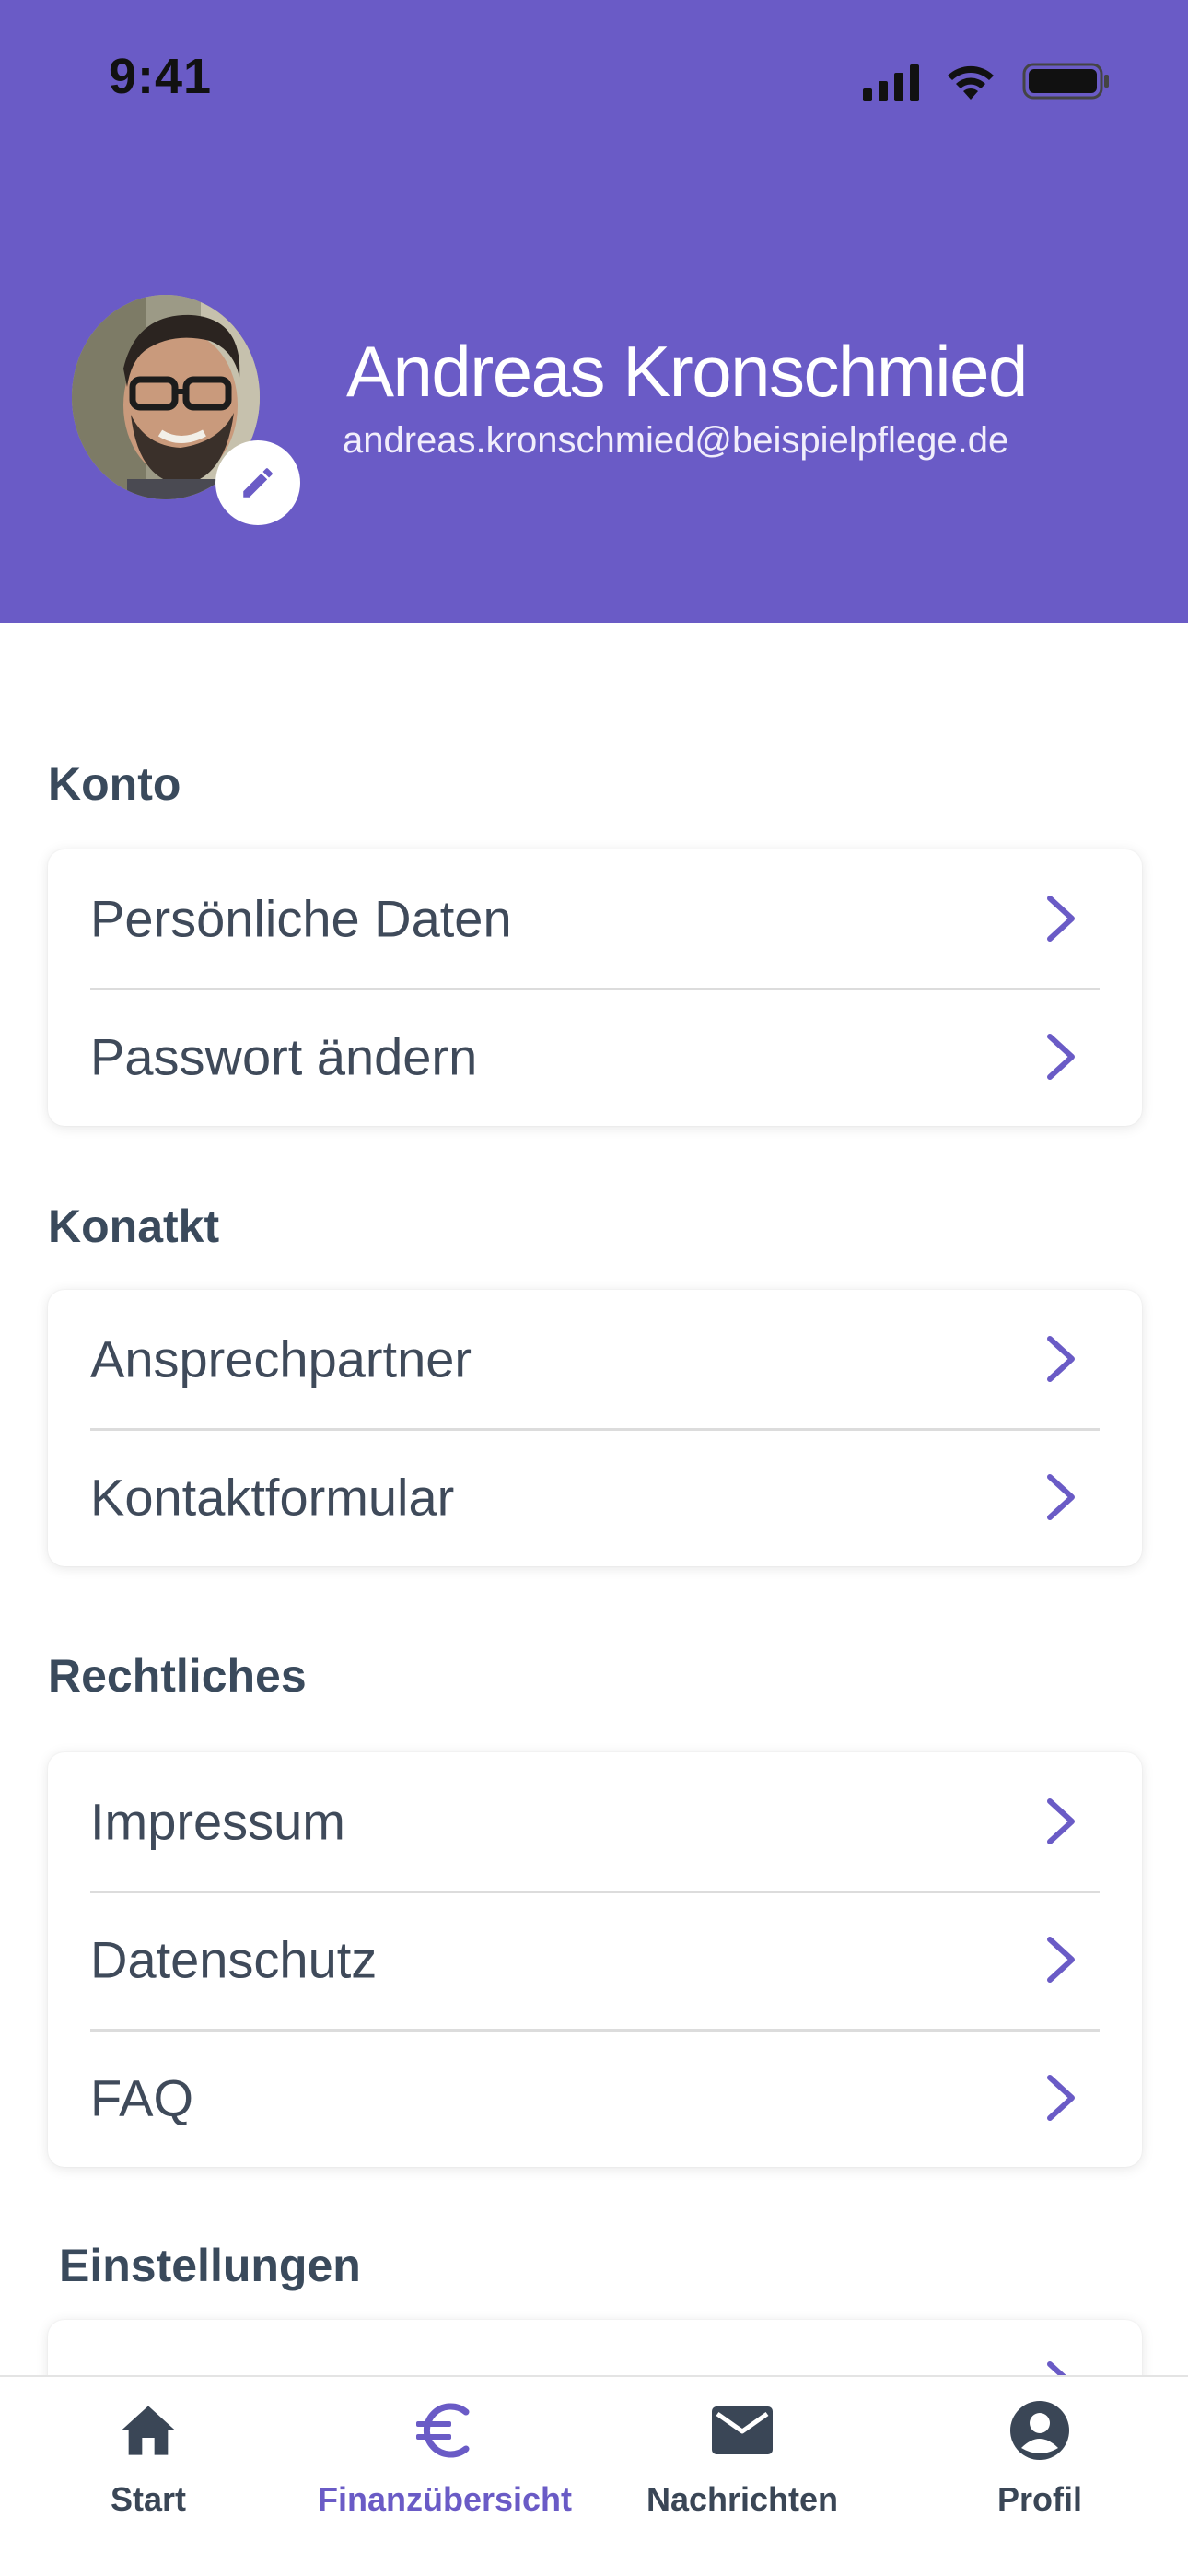  I want to click on section-title-einstellungen: Einstellungen, so click(210, 2265).